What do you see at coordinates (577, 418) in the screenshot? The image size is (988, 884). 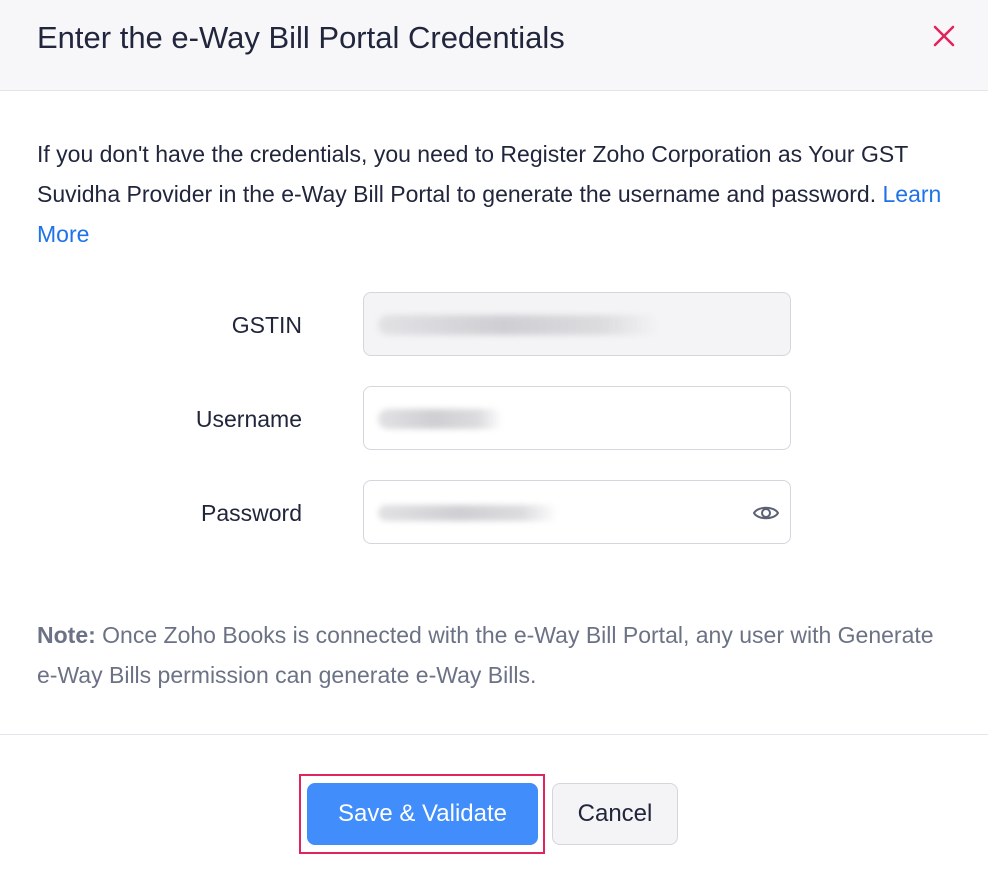 I see `username-field` at bounding box center [577, 418].